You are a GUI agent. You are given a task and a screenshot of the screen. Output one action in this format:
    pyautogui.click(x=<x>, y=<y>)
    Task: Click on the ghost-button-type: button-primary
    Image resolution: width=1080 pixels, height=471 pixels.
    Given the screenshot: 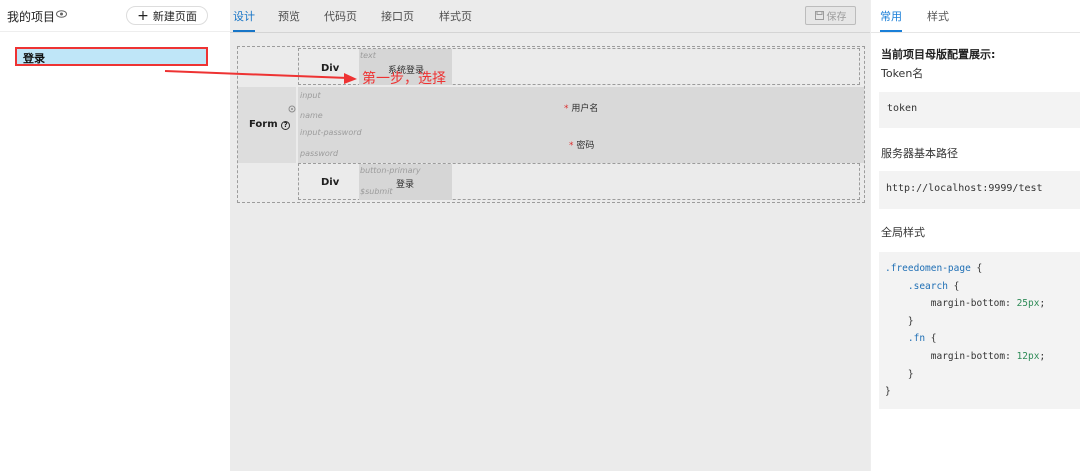 What is the action you would take?
    pyautogui.click(x=390, y=170)
    